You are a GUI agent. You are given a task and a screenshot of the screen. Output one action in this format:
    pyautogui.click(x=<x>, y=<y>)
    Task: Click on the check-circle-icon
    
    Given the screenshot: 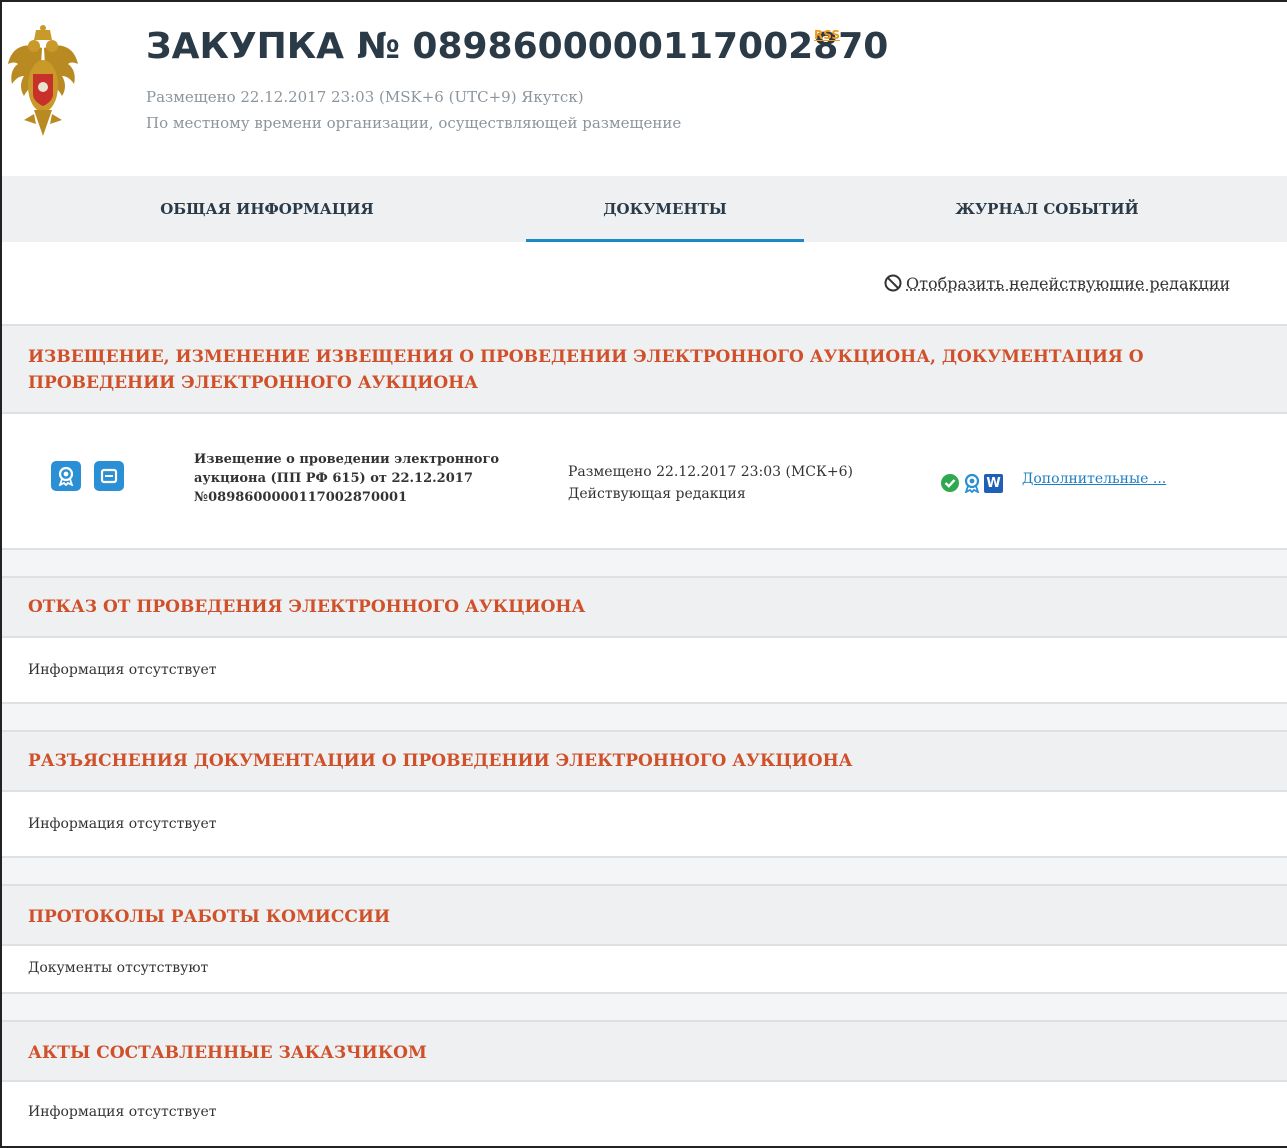 What is the action you would take?
    pyautogui.click(x=950, y=483)
    